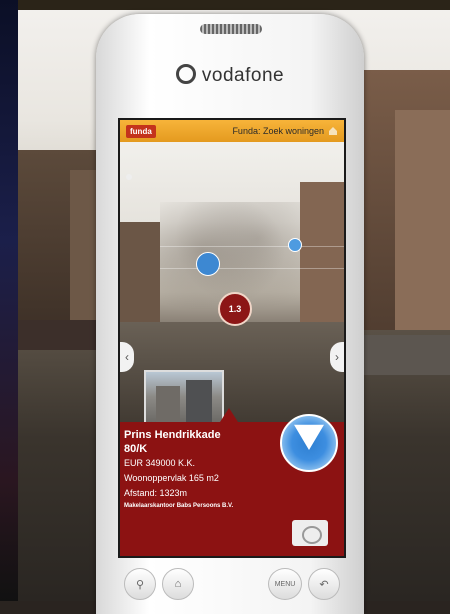  I want to click on home-icon: ⌂, so click(178, 584).